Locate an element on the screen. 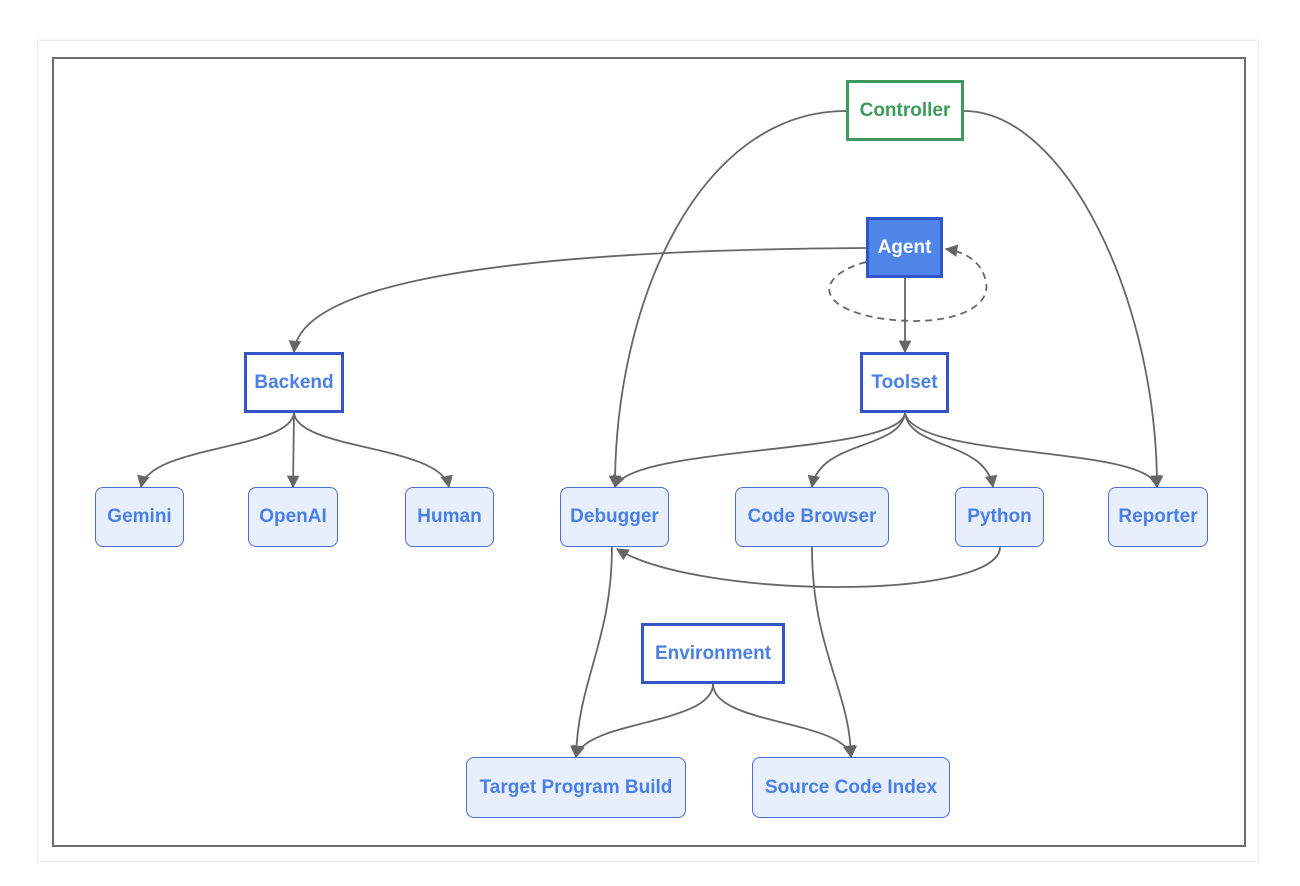 This screenshot has height=886, width=1300. edge-controller-to-debugger is located at coordinates (727, 299).